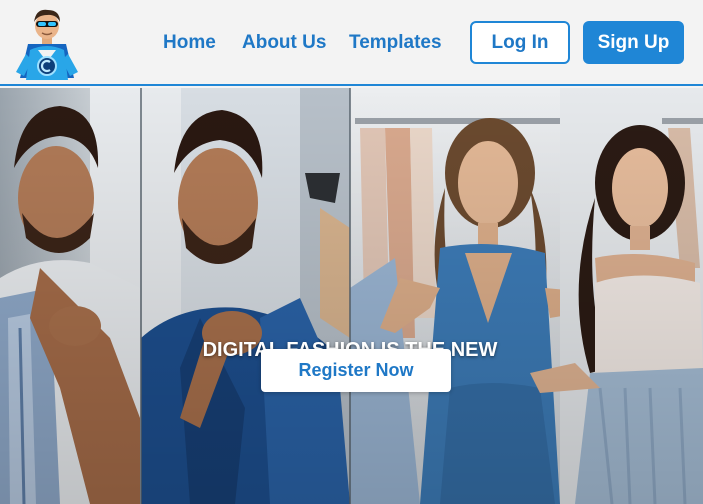 The height and width of the screenshot is (504, 703). I want to click on nav-templates-link: Templates, so click(395, 43).